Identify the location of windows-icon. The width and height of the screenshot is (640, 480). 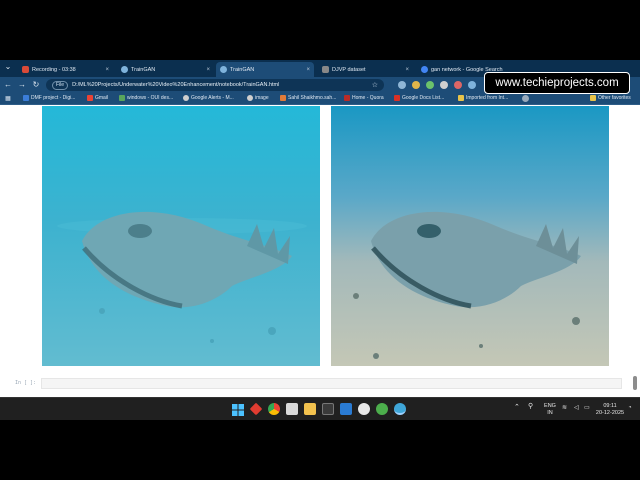
(238, 409).